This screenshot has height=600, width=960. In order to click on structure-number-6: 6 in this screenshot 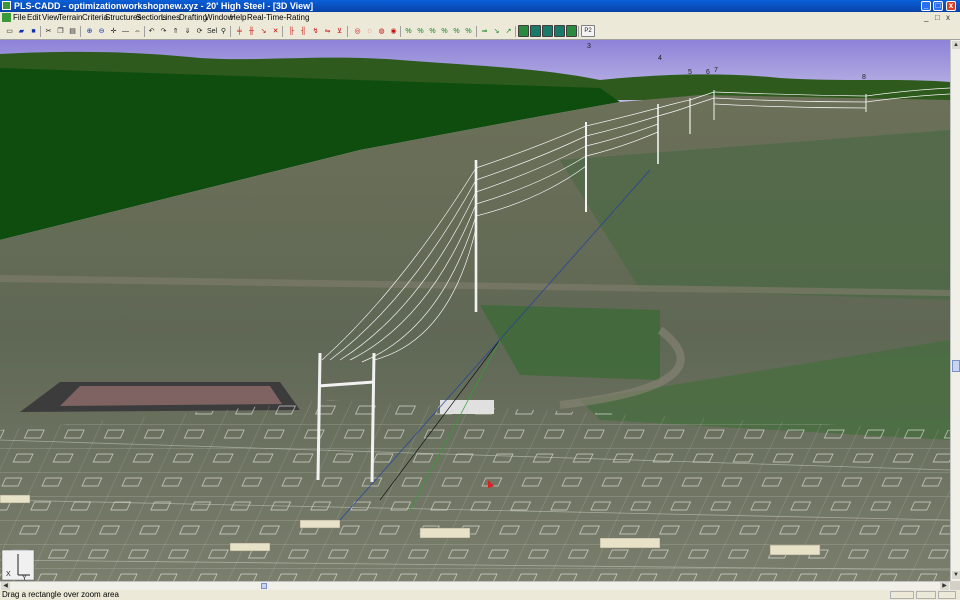, I will do `click(708, 72)`.